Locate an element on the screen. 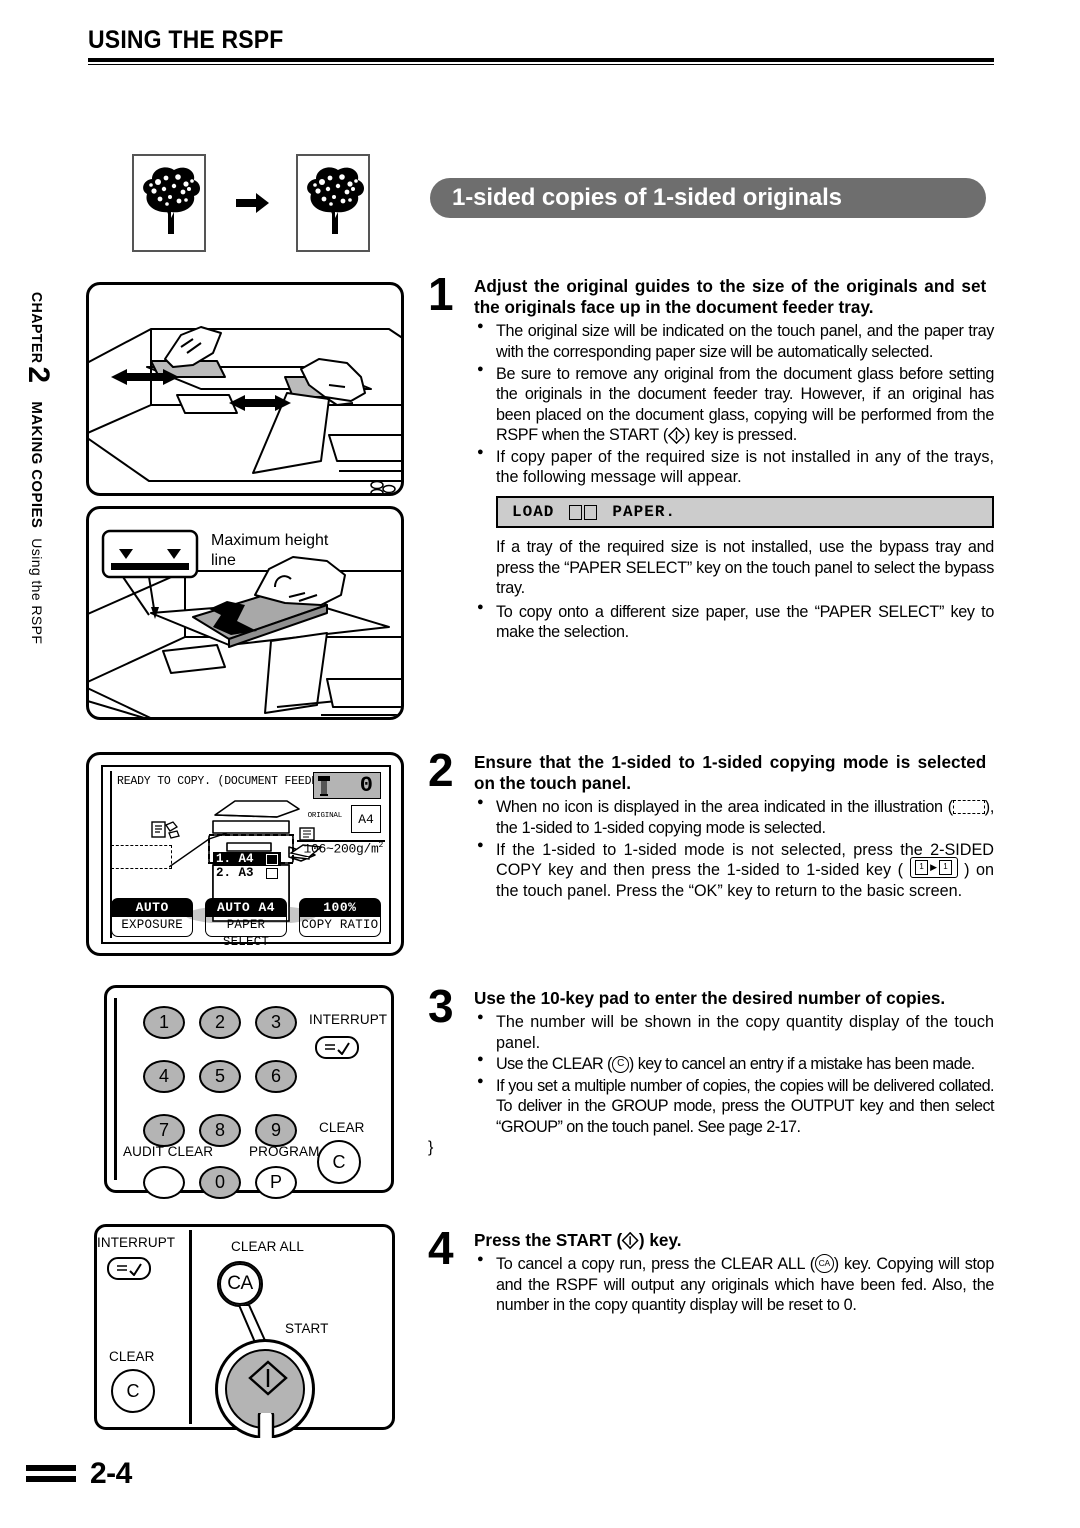 This screenshot has height=1528, width=1080. lcd-message-box: LOAD PAPER. is located at coordinates (745, 511).